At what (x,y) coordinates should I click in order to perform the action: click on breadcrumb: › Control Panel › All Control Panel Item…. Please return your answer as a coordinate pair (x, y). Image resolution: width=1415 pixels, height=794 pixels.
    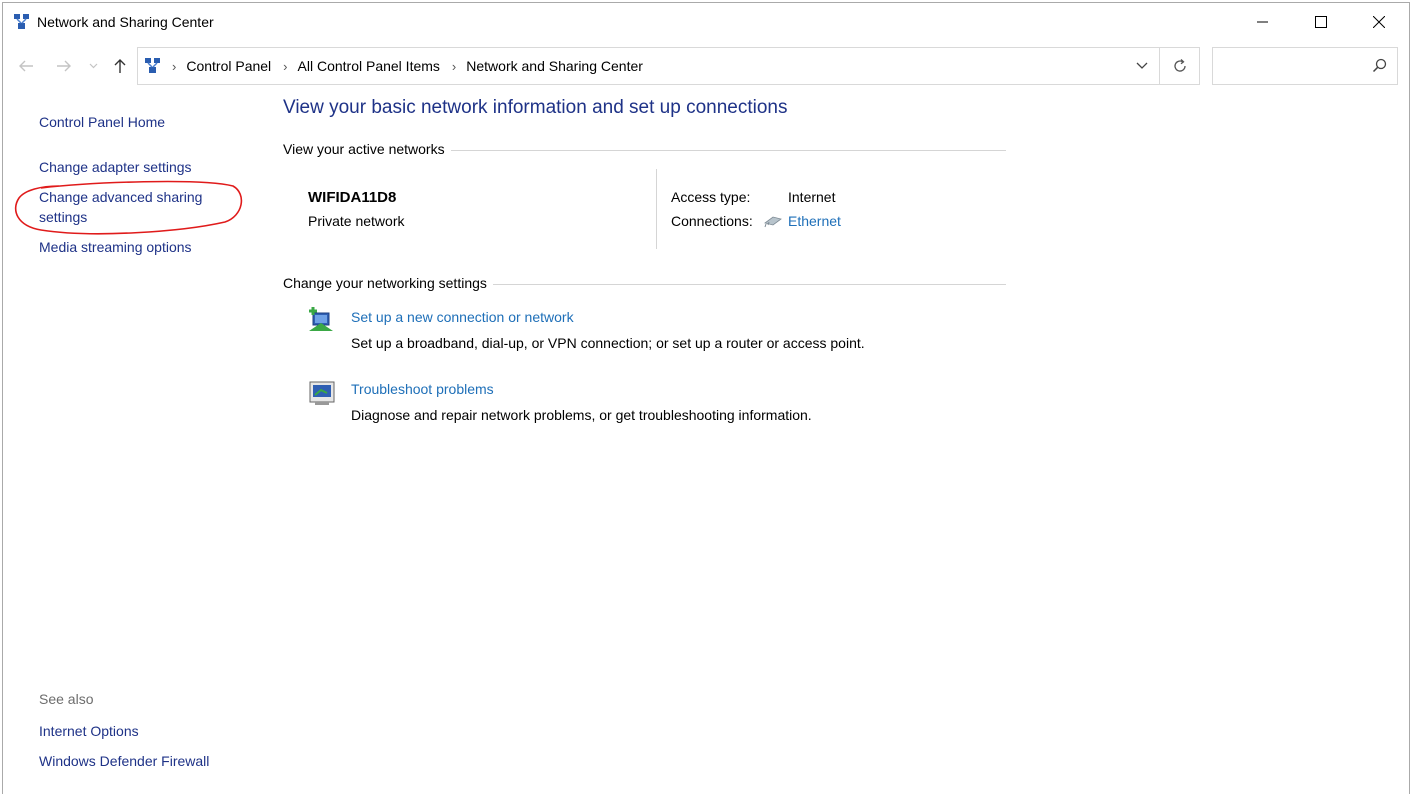
    Looking at the image, I should click on (409, 66).